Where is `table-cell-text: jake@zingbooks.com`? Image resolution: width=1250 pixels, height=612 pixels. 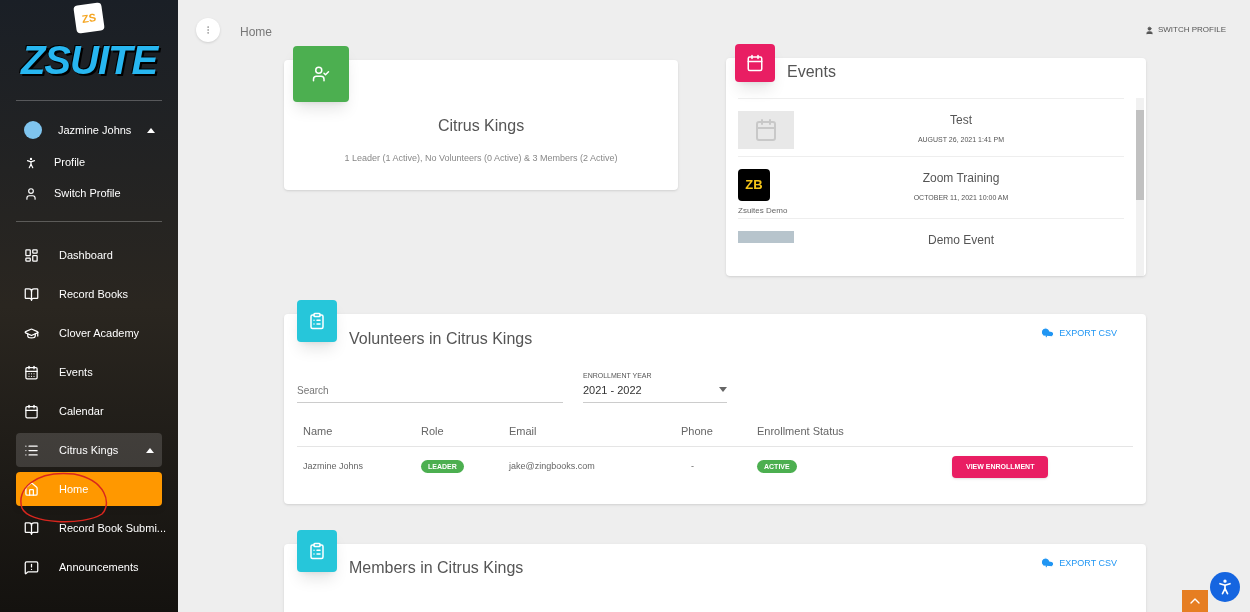
table-cell-text: jake@zingbooks.com is located at coordinates (552, 467).